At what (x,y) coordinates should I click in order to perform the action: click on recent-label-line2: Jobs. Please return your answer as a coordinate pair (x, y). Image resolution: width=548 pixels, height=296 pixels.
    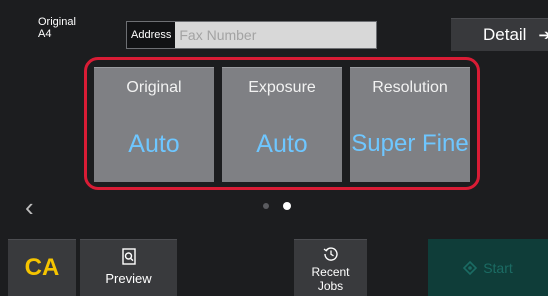
    Looking at the image, I should click on (330, 286).